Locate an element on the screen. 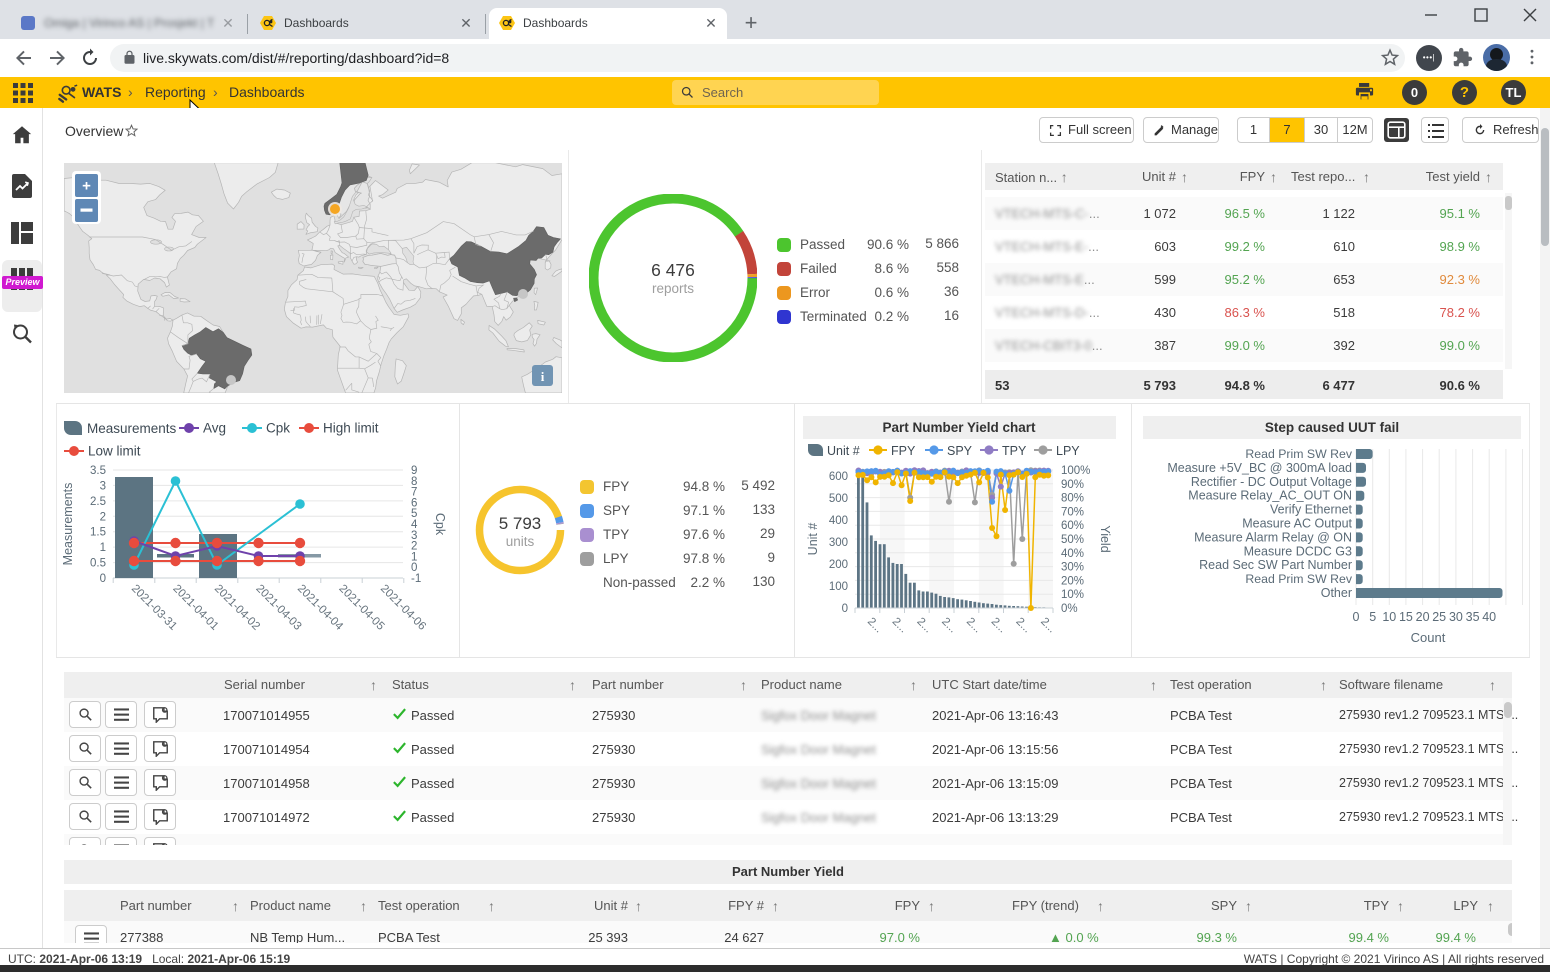  svg-text: SPY is located at coordinates (960, 451).